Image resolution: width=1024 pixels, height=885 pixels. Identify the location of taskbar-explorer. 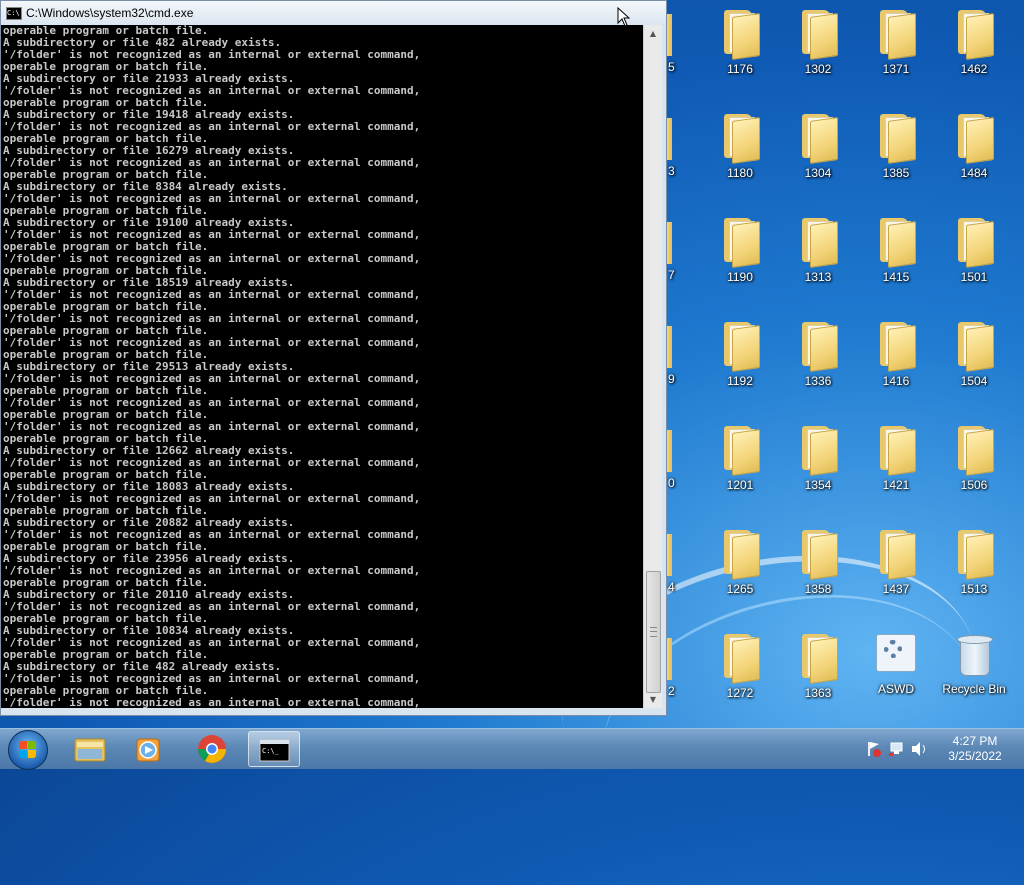
(90, 749).